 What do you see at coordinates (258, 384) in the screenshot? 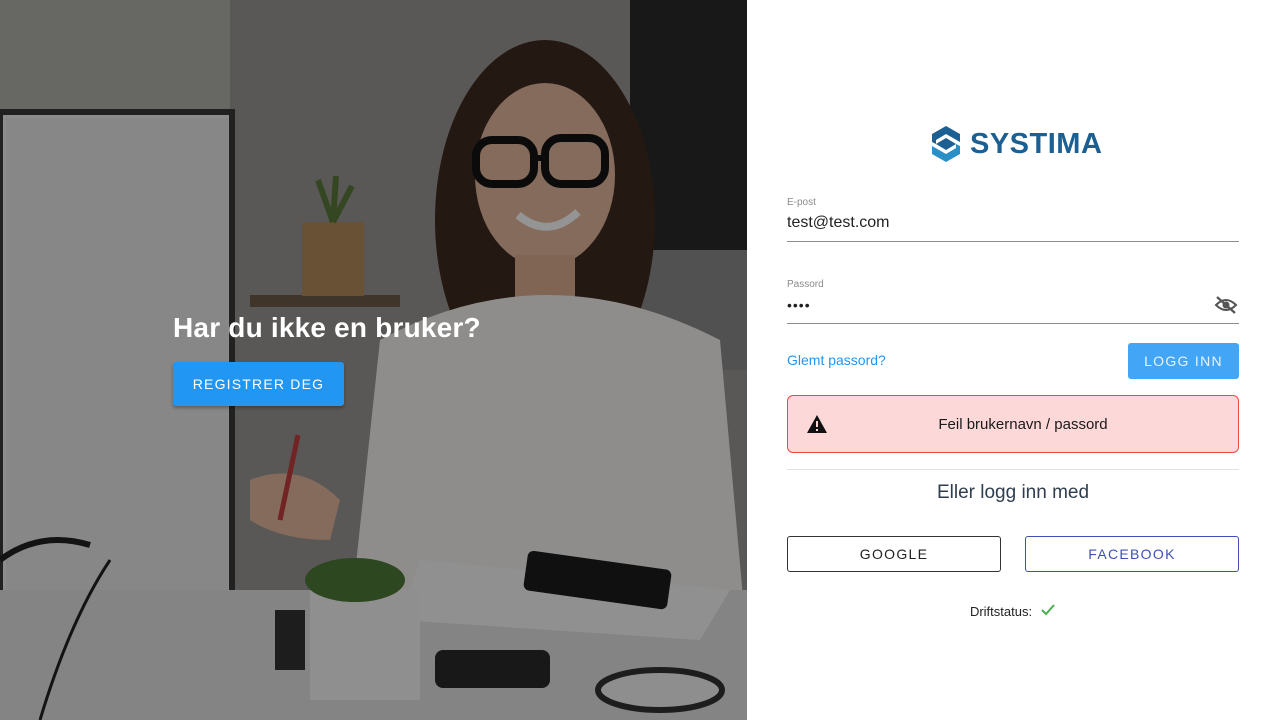
I see `register-button: REGISTRER DEG` at bounding box center [258, 384].